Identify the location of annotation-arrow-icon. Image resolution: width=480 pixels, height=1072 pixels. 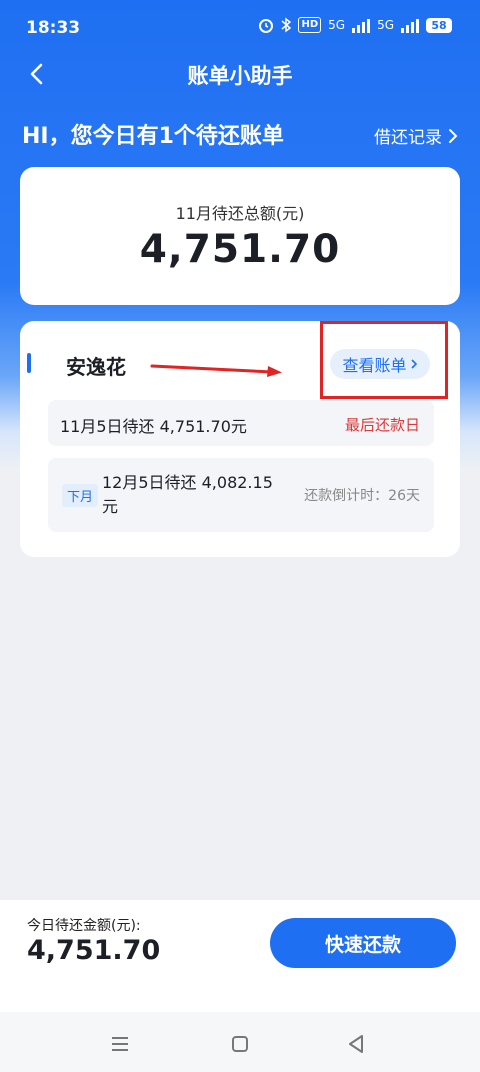
(216, 370).